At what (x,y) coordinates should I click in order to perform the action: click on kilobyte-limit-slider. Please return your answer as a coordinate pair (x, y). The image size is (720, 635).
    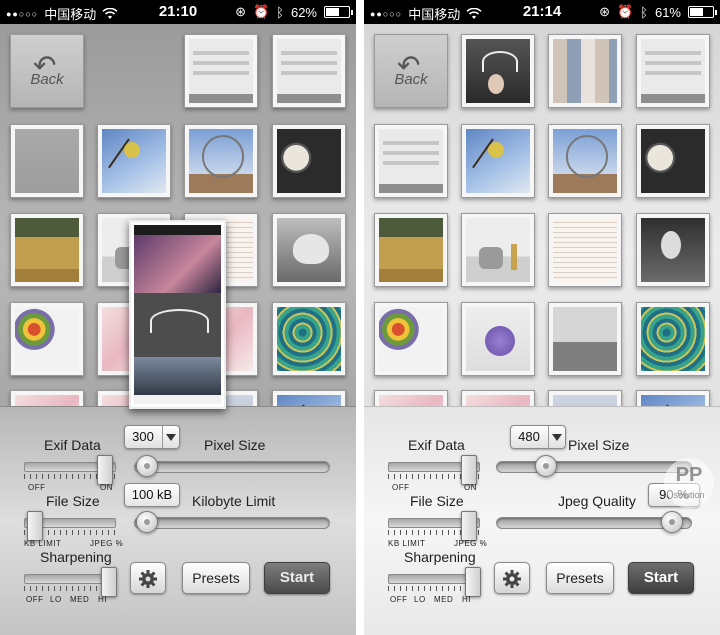
    Looking at the image, I should click on (232, 522).